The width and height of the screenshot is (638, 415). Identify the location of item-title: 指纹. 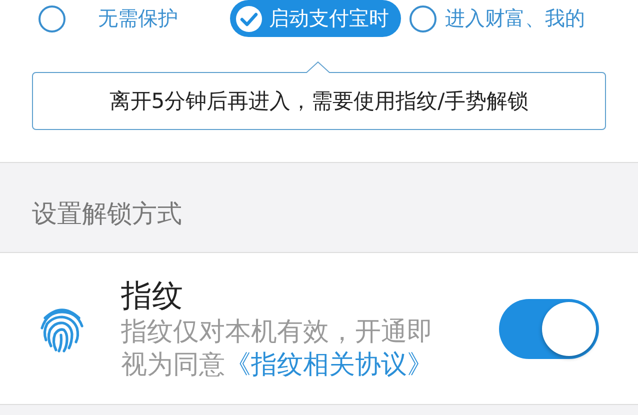
(152, 296).